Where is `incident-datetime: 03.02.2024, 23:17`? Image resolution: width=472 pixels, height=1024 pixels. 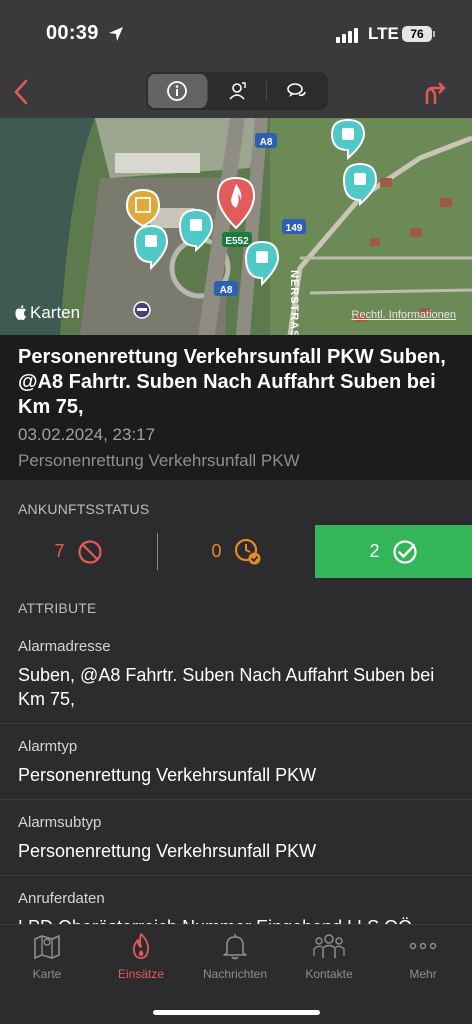 incident-datetime: 03.02.2024, 23:17 is located at coordinates (87, 434).